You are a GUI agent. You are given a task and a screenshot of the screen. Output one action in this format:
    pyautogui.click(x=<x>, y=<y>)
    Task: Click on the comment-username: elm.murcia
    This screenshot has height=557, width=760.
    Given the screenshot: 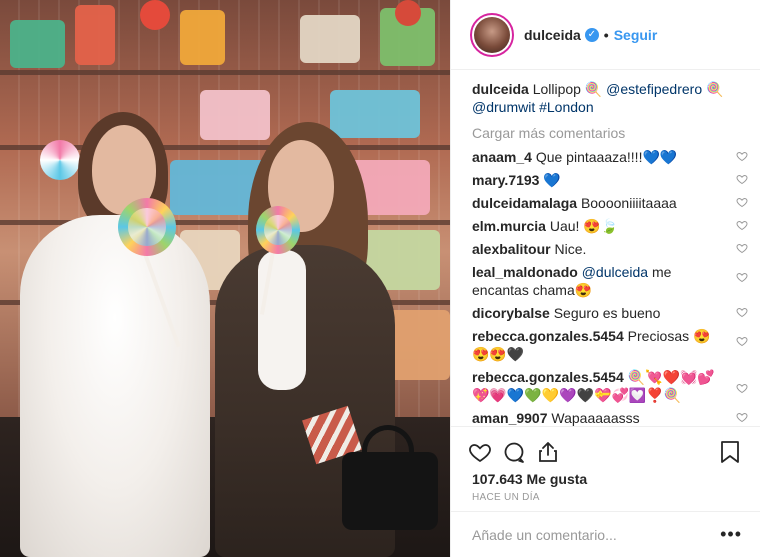 What is the action you would take?
    pyautogui.click(x=509, y=226)
    